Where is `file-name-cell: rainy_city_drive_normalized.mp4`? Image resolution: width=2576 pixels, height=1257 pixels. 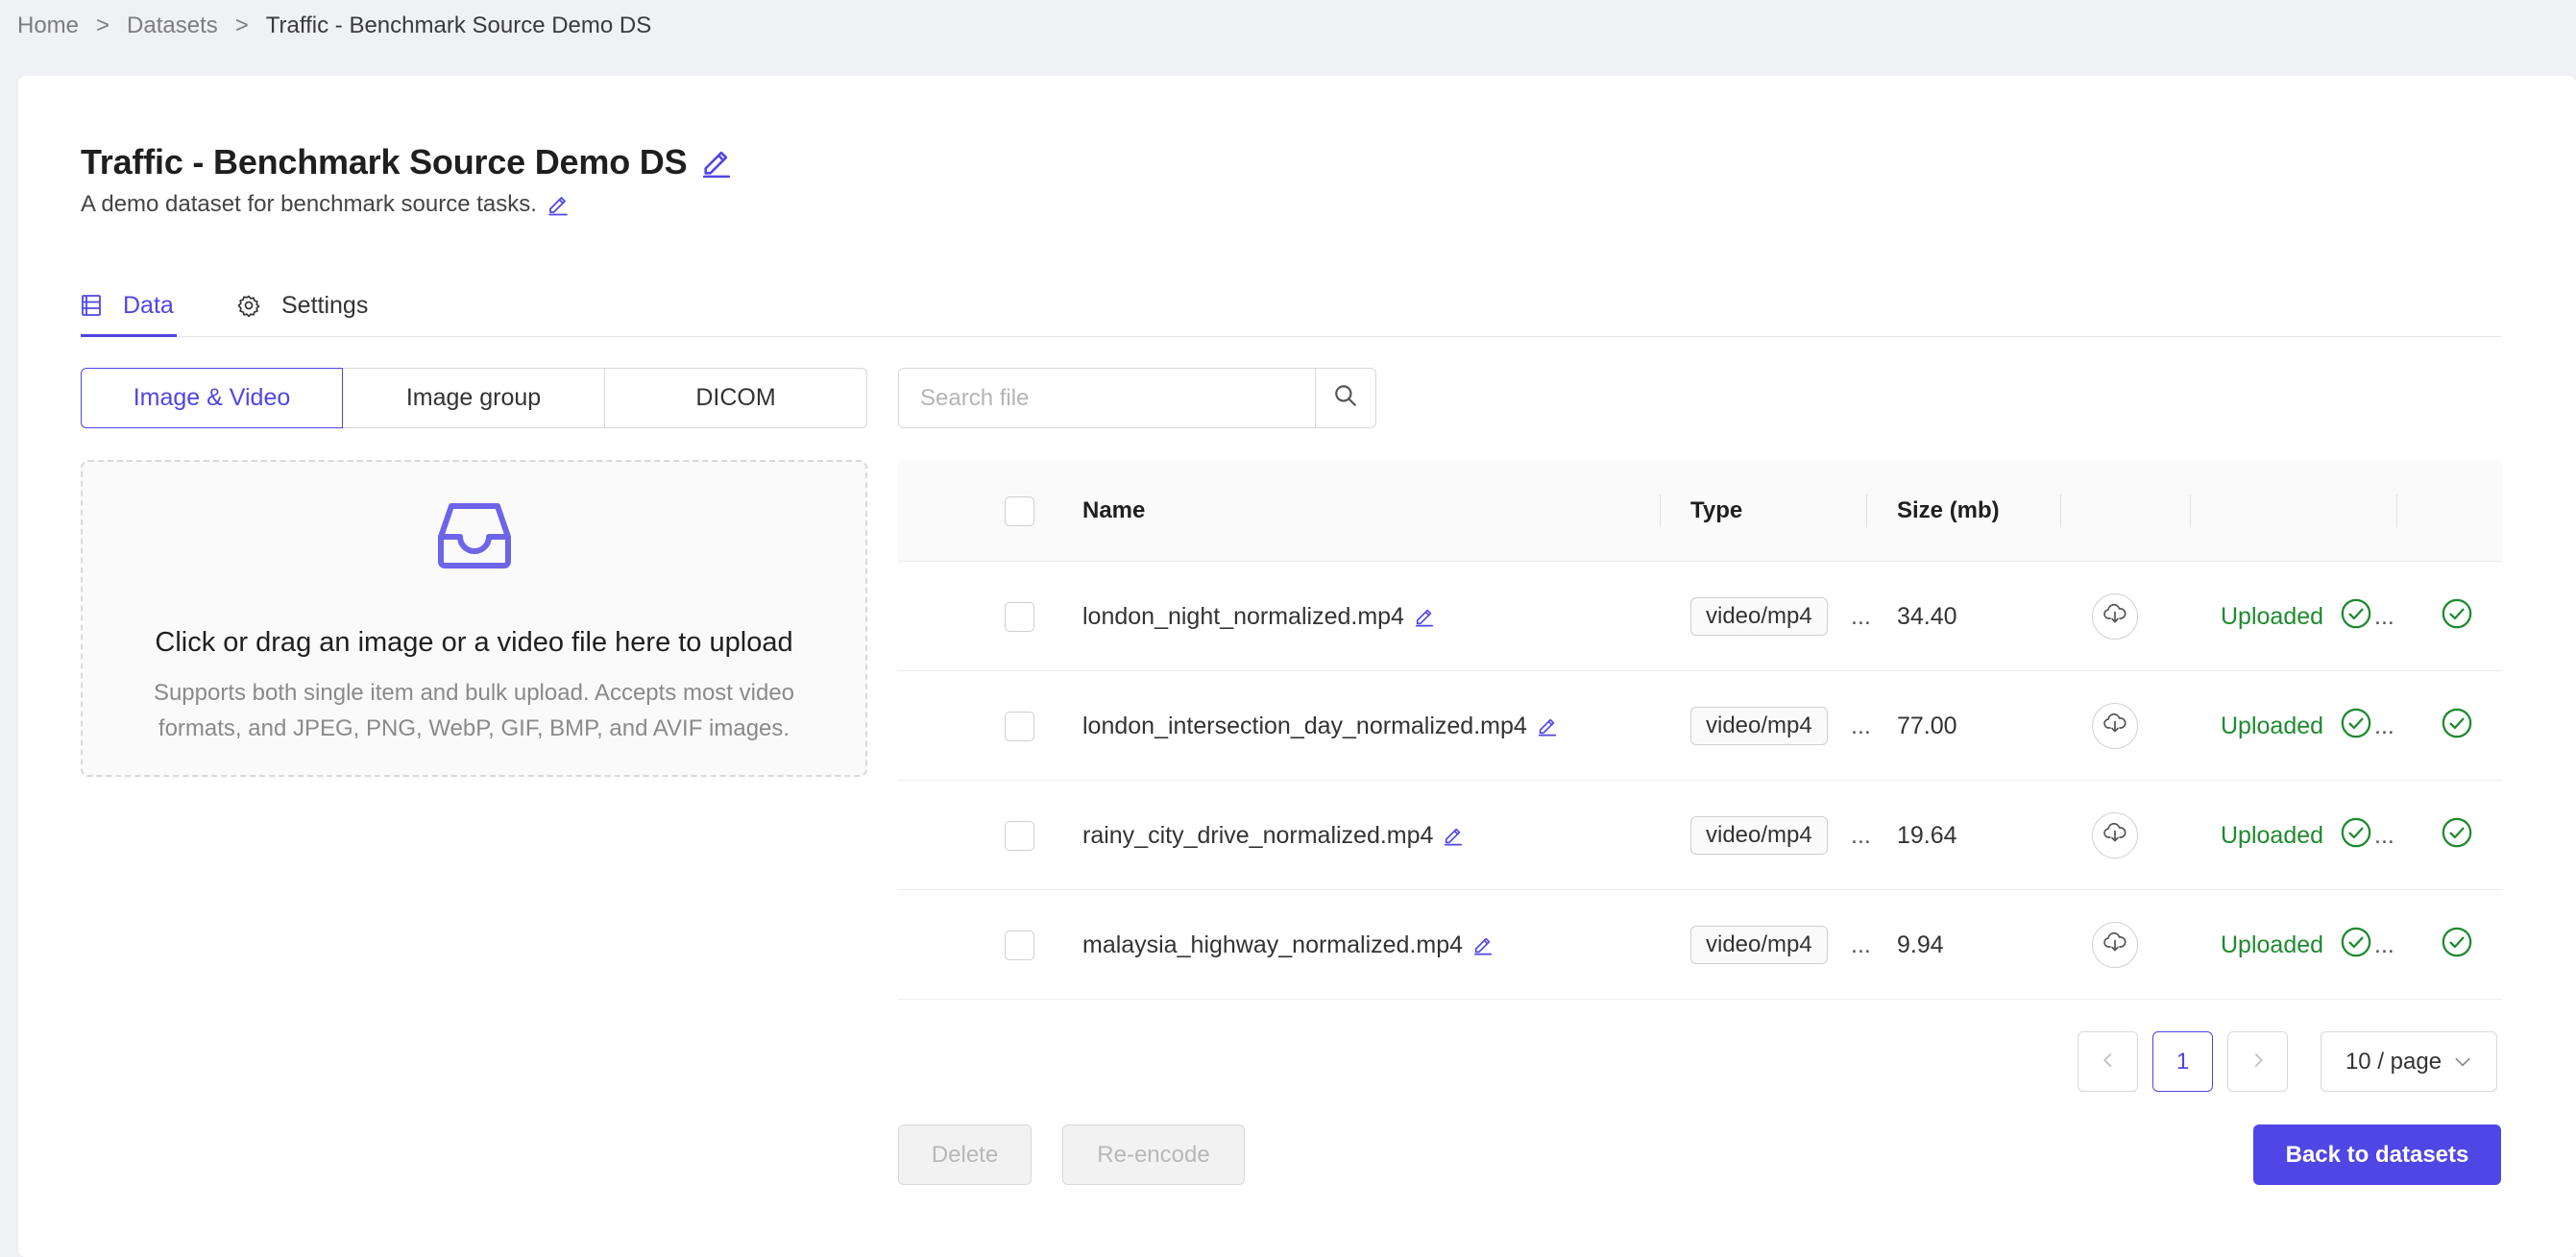 file-name-cell: rainy_city_drive_normalized.mp4 is located at coordinates (1273, 835).